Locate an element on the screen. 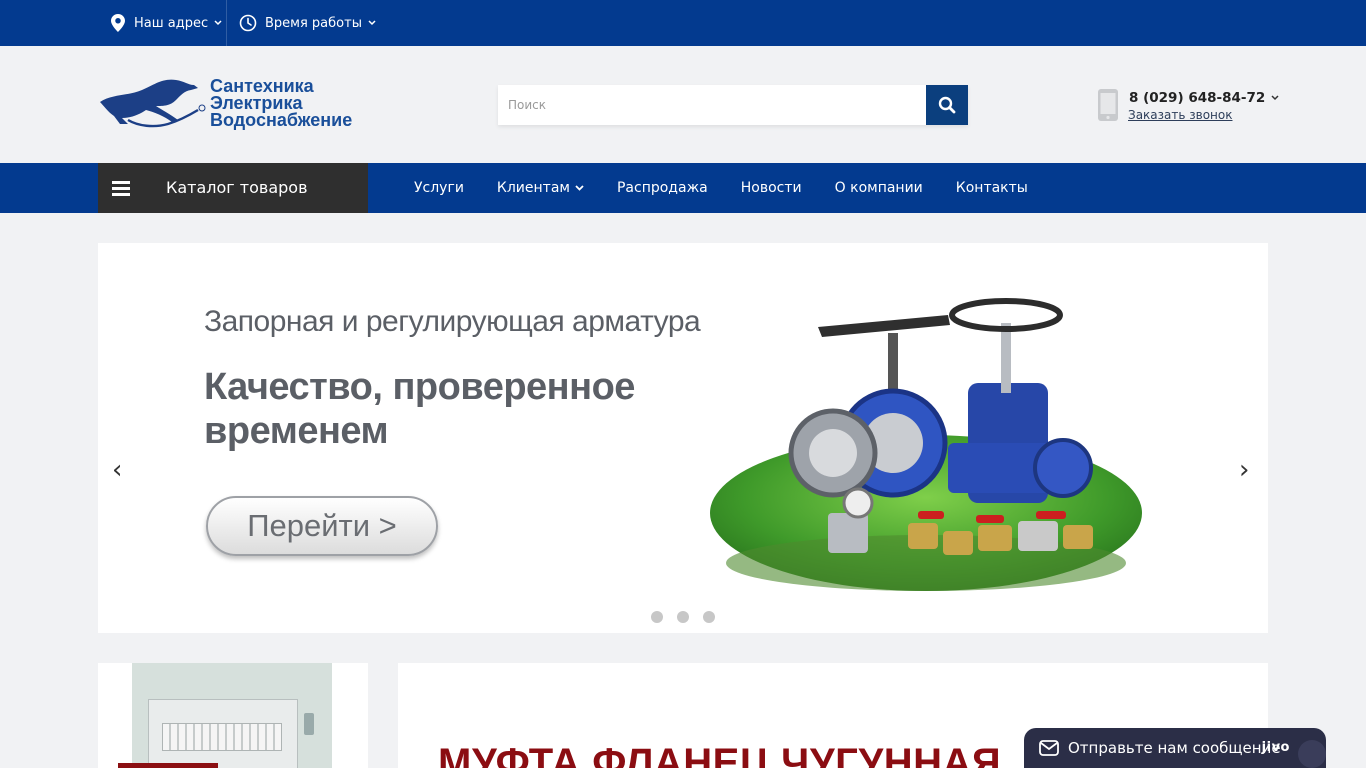  electrical-cabinet-image is located at coordinates (232, 715).